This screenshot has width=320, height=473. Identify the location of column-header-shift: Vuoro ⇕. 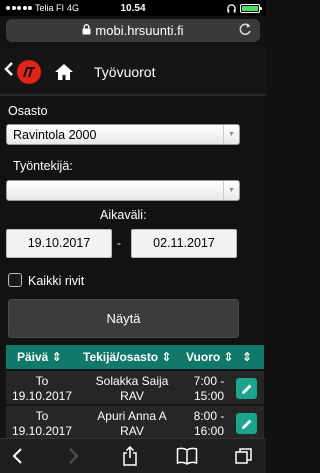
(210, 357).